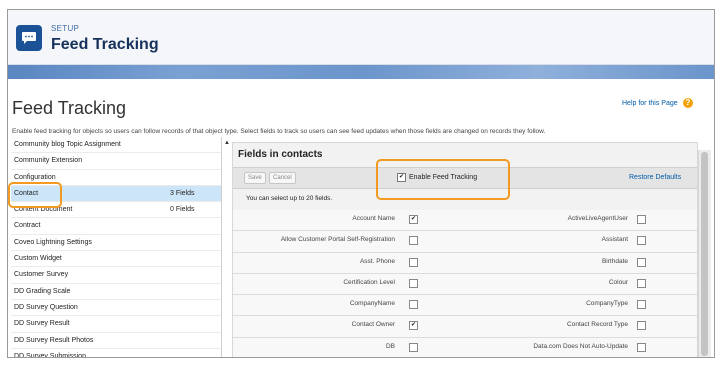 Image resolution: width=720 pixels, height=375 pixels. Describe the element at coordinates (65, 28) in the screenshot. I see `setup-eyebrow: SETUP` at that location.